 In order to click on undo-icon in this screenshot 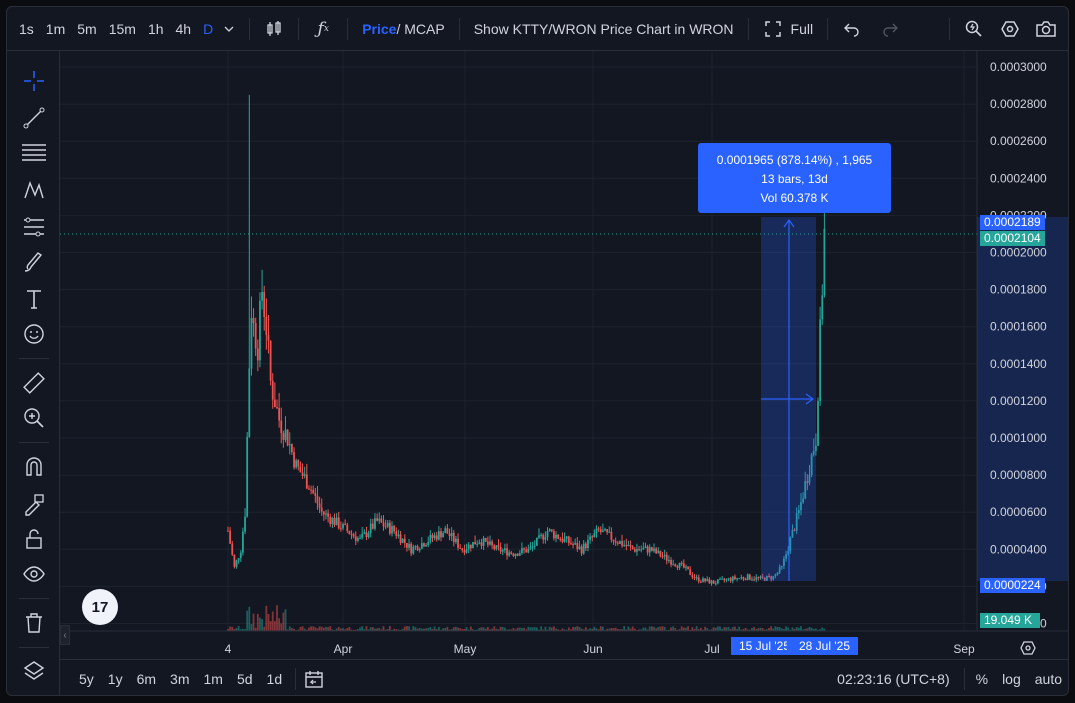, I will do `click(852, 29)`.